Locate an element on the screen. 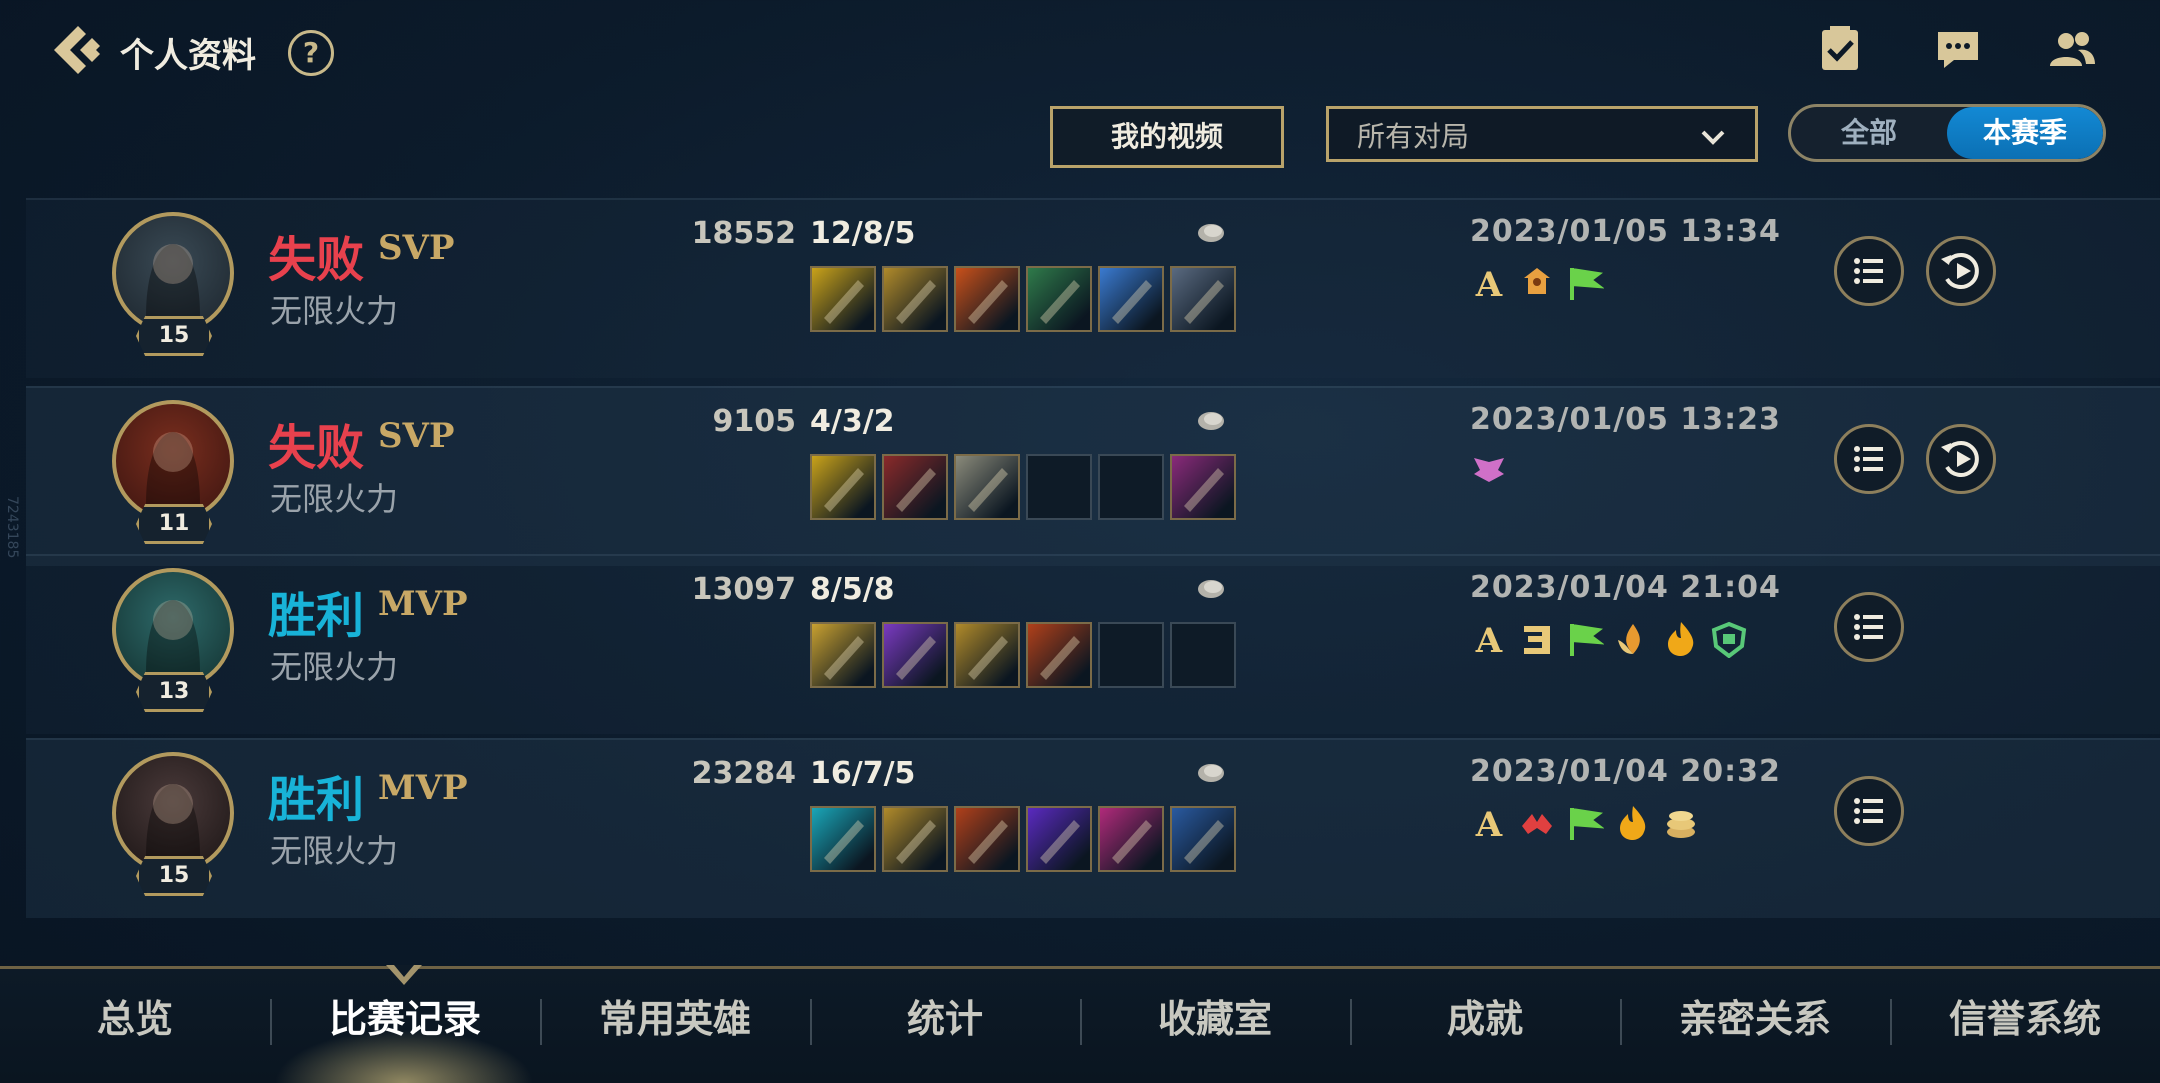 This screenshot has width=2160, height=1083. item-purple-scythe-icon is located at coordinates (915, 655).